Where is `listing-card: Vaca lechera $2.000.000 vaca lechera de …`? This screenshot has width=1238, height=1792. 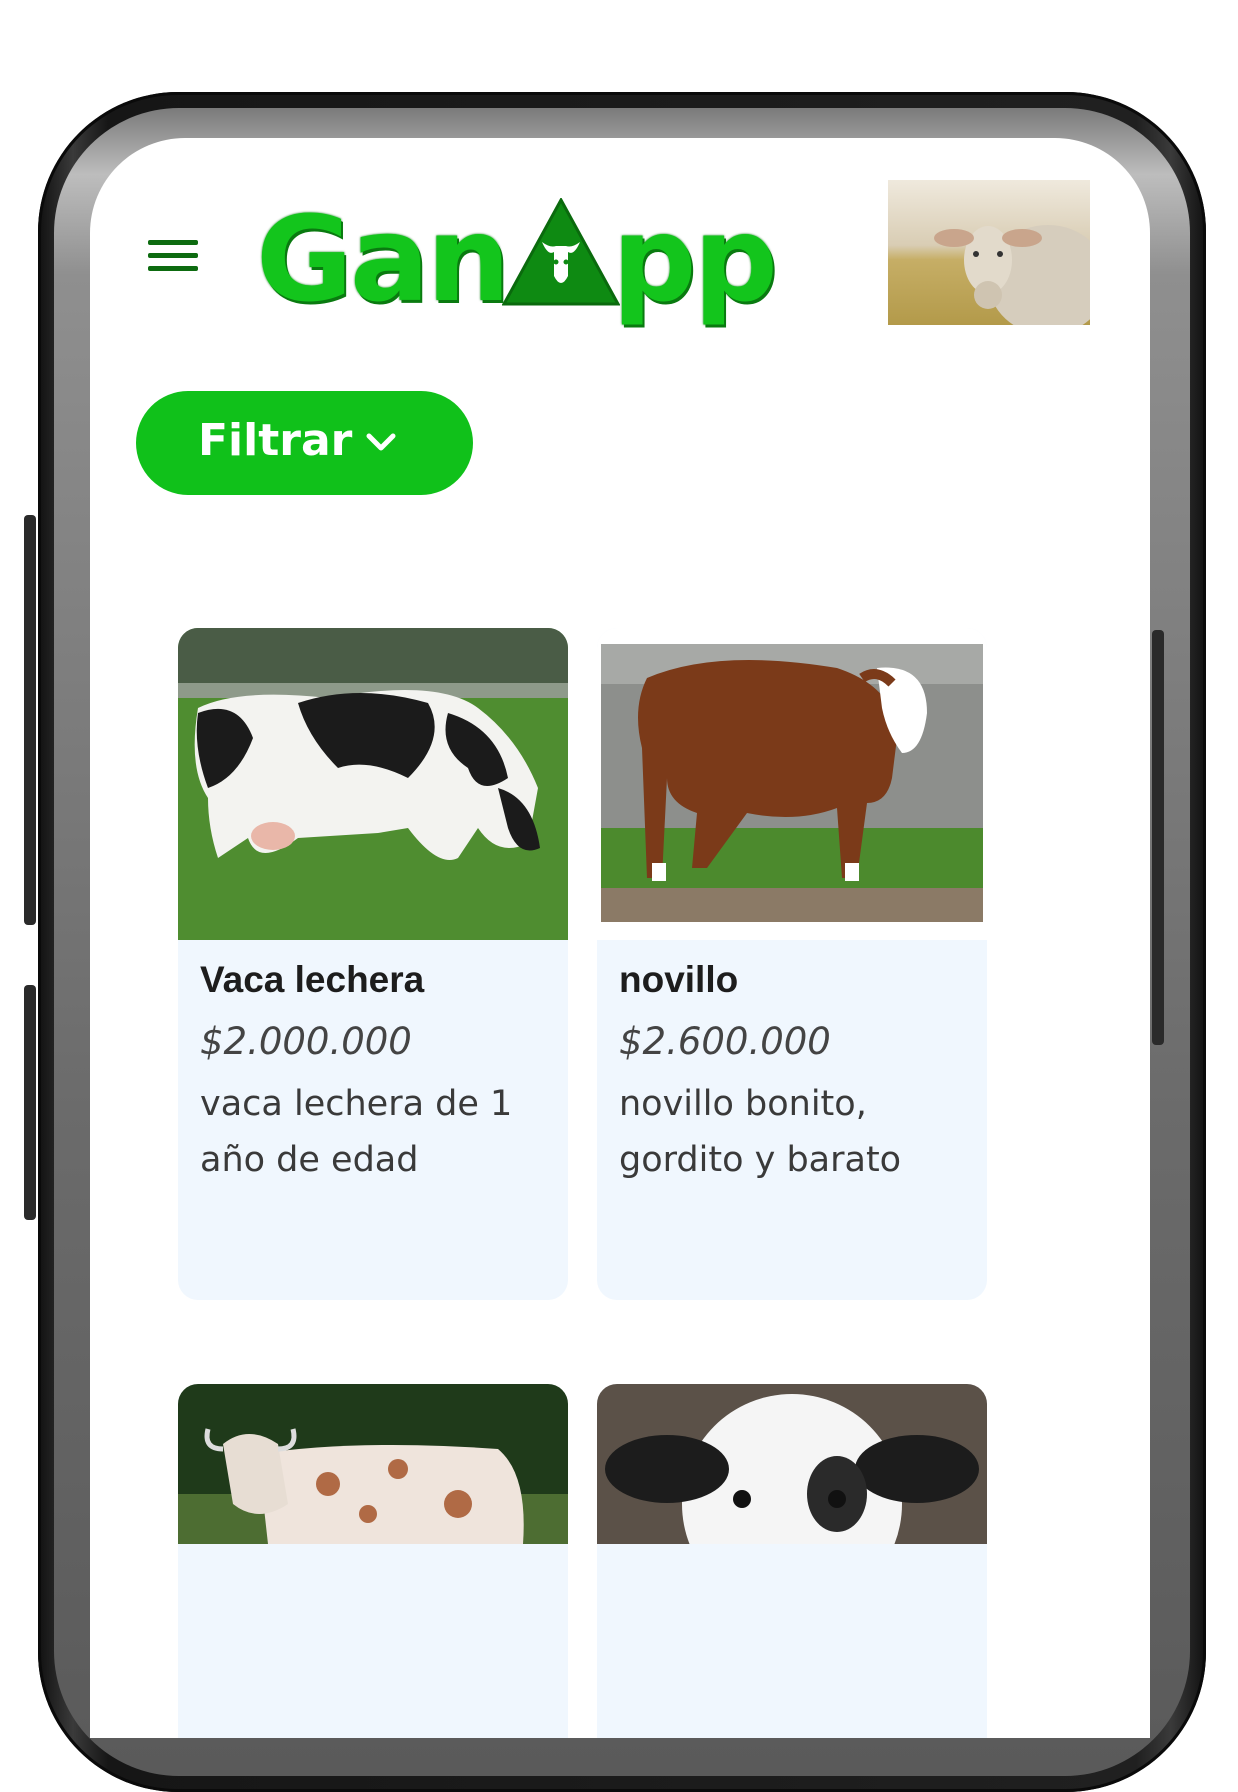
listing-card: Vaca lechera $2.000.000 vaca lechera de … is located at coordinates (373, 964).